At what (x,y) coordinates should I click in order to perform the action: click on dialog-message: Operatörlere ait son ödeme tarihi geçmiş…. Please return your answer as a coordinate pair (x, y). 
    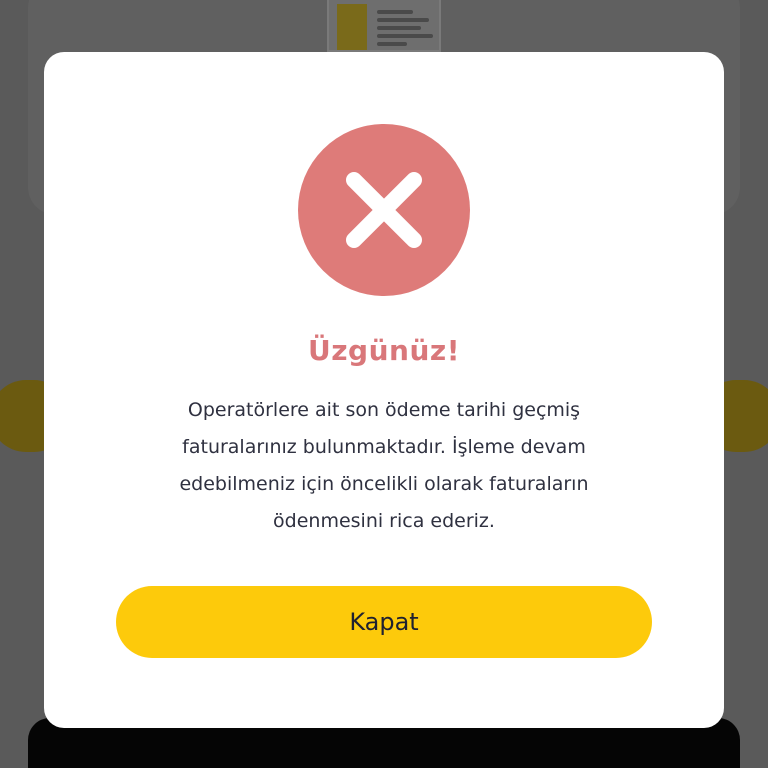
    Looking at the image, I should click on (384, 465).